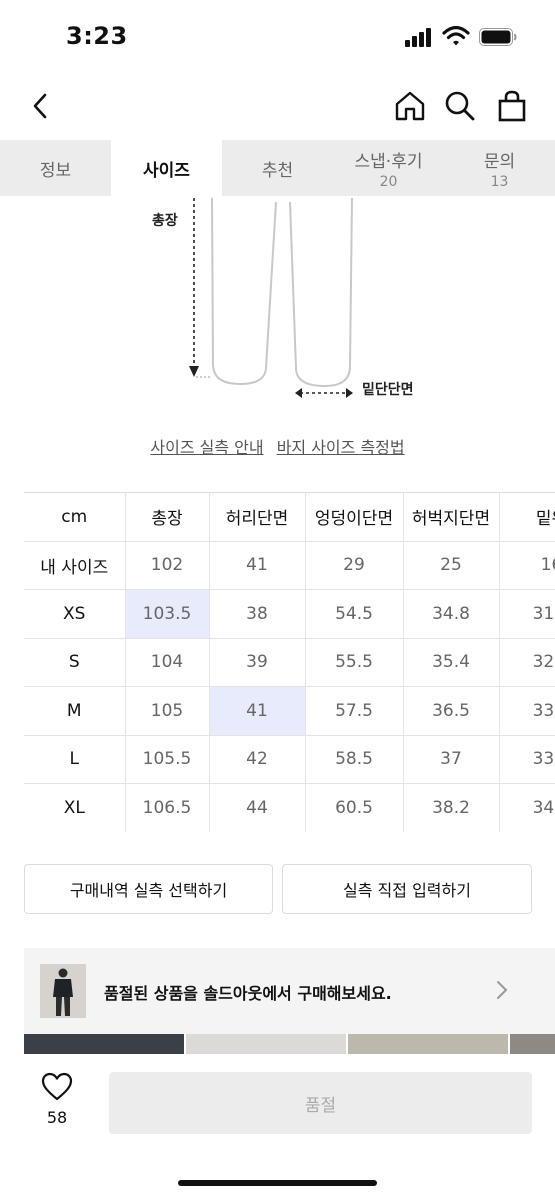 The width and height of the screenshot is (555, 1200). I want to click on table-cell: 57.5, so click(354, 711).